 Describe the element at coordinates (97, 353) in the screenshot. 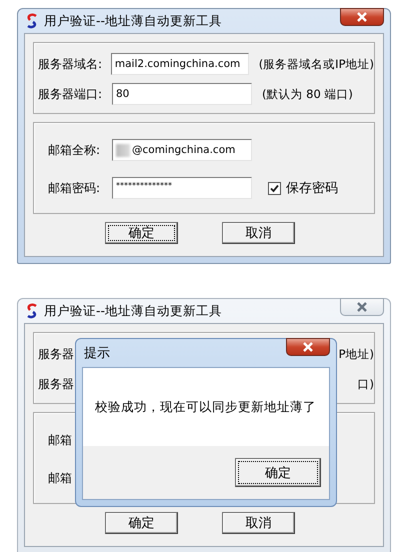

I see `dialog-title: 提示` at that location.